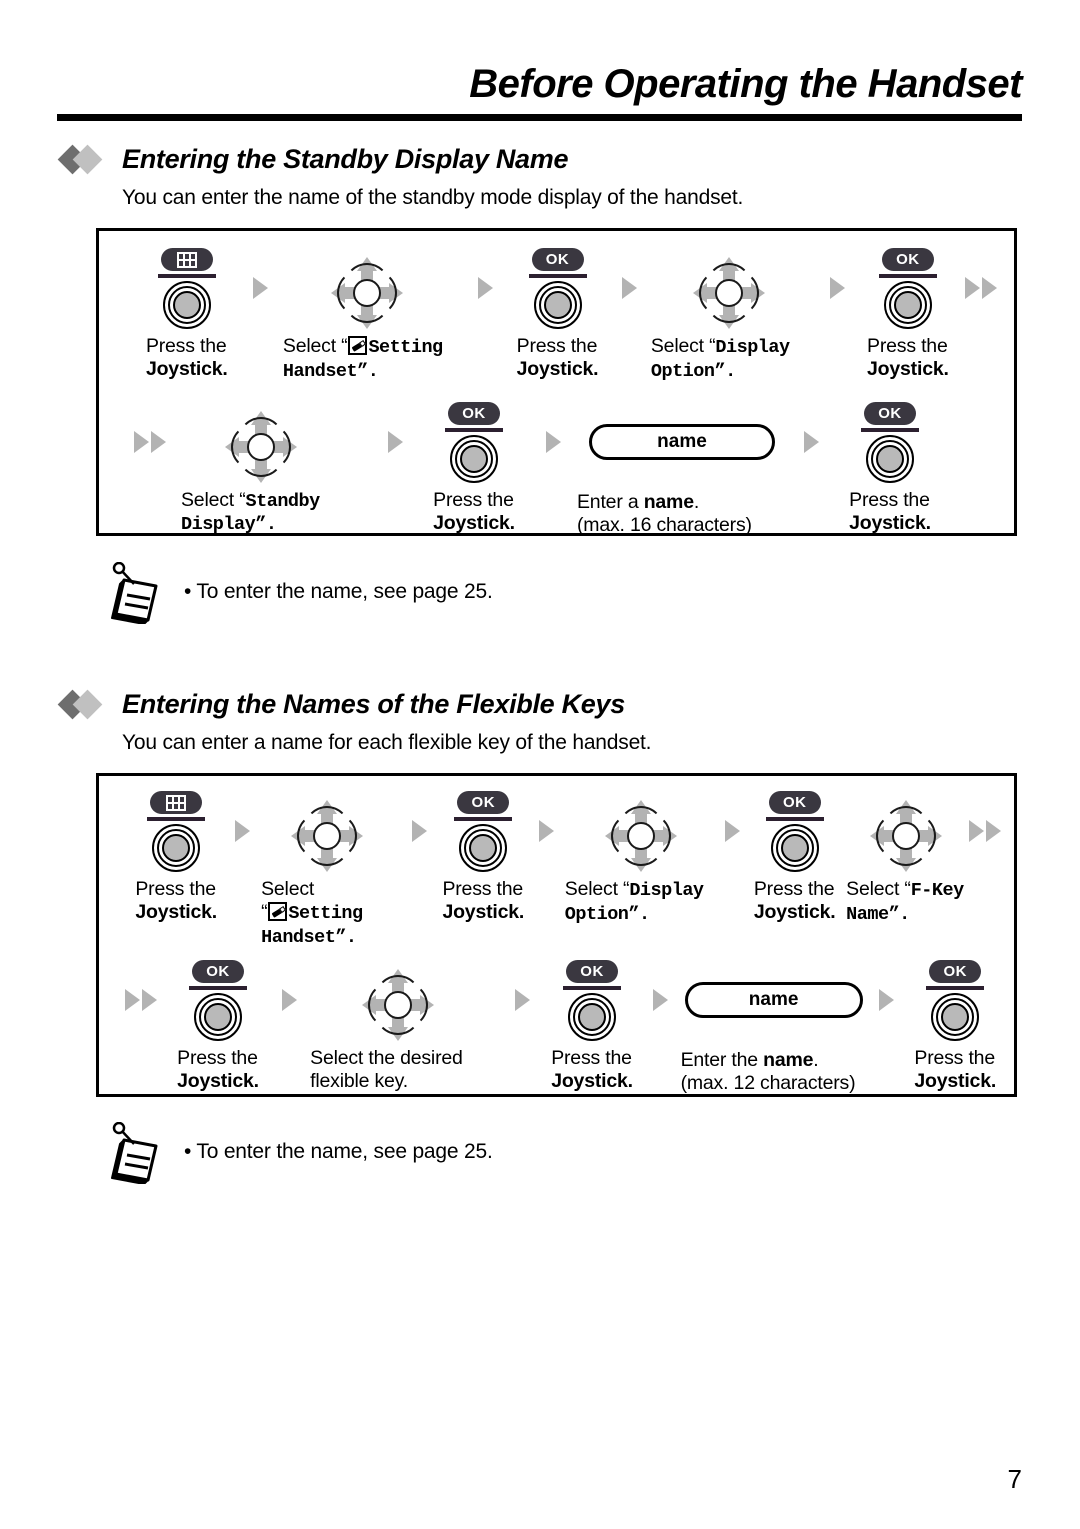 Image resolution: width=1080 pixels, height=1529 pixels. What do you see at coordinates (338, 1151) in the screenshot?
I see `note-text: • To enter the name, see page 25.` at bounding box center [338, 1151].